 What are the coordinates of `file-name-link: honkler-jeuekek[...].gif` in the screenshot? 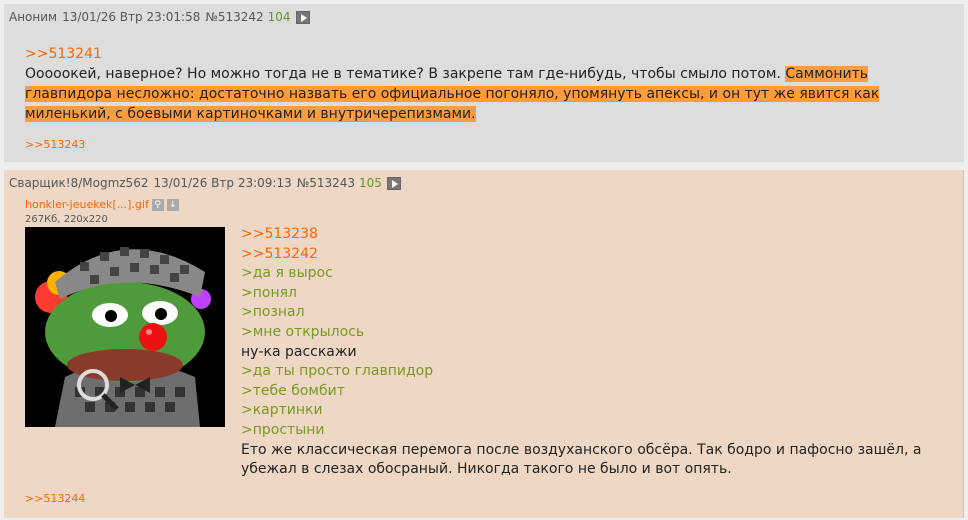 It's located at (87, 204).